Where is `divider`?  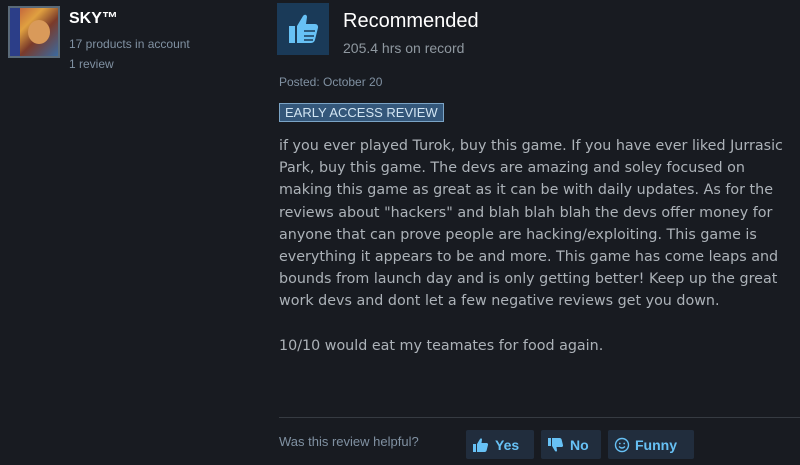 divider is located at coordinates (539, 417).